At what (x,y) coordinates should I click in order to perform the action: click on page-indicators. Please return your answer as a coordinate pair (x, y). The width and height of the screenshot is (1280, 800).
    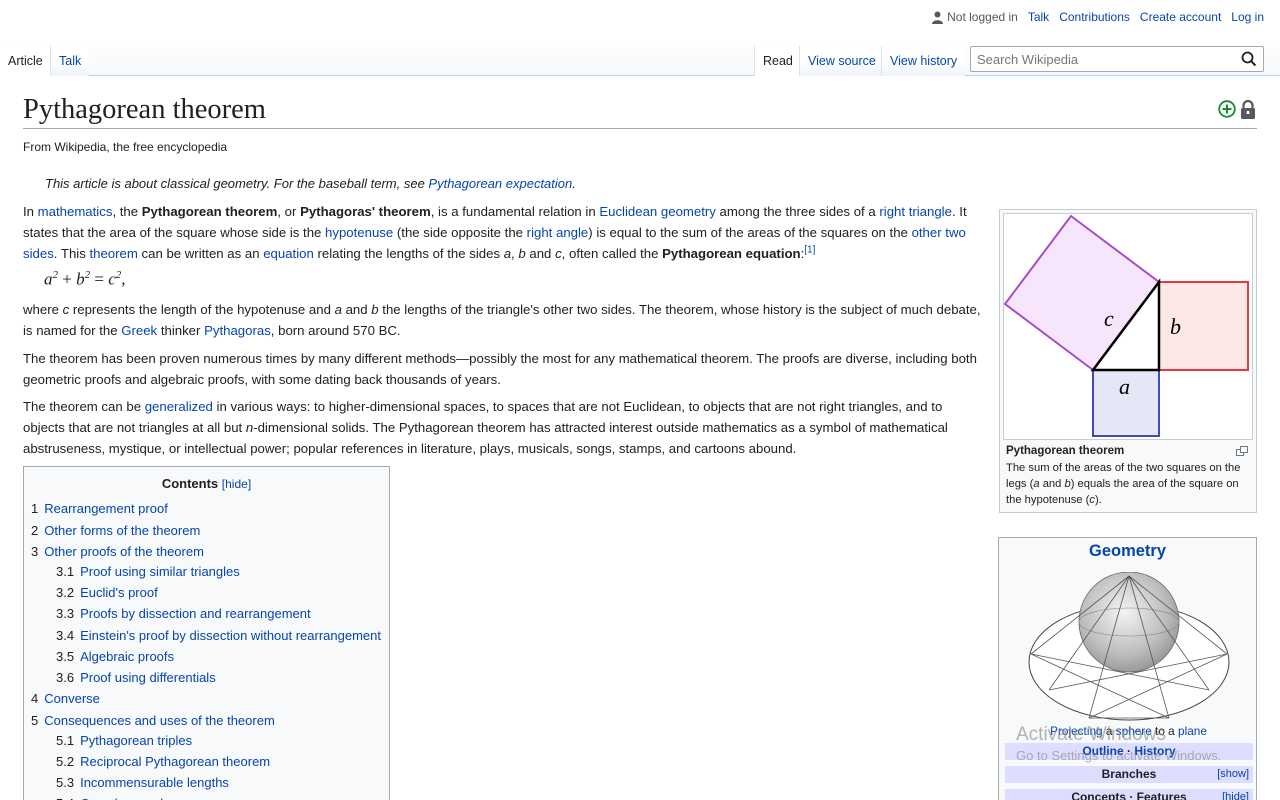
    Looking at the image, I should click on (1237, 109).